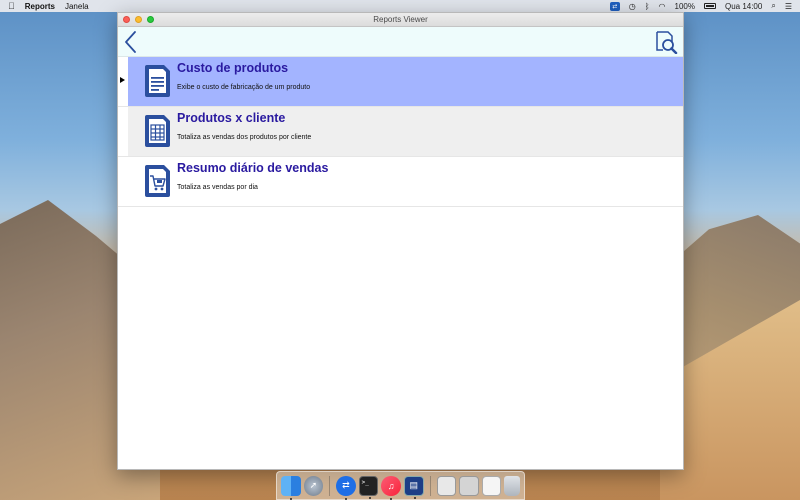 The width and height of the screenshot is (800, 500). I want to click on battery-percent: 100%, so click(685, 6).